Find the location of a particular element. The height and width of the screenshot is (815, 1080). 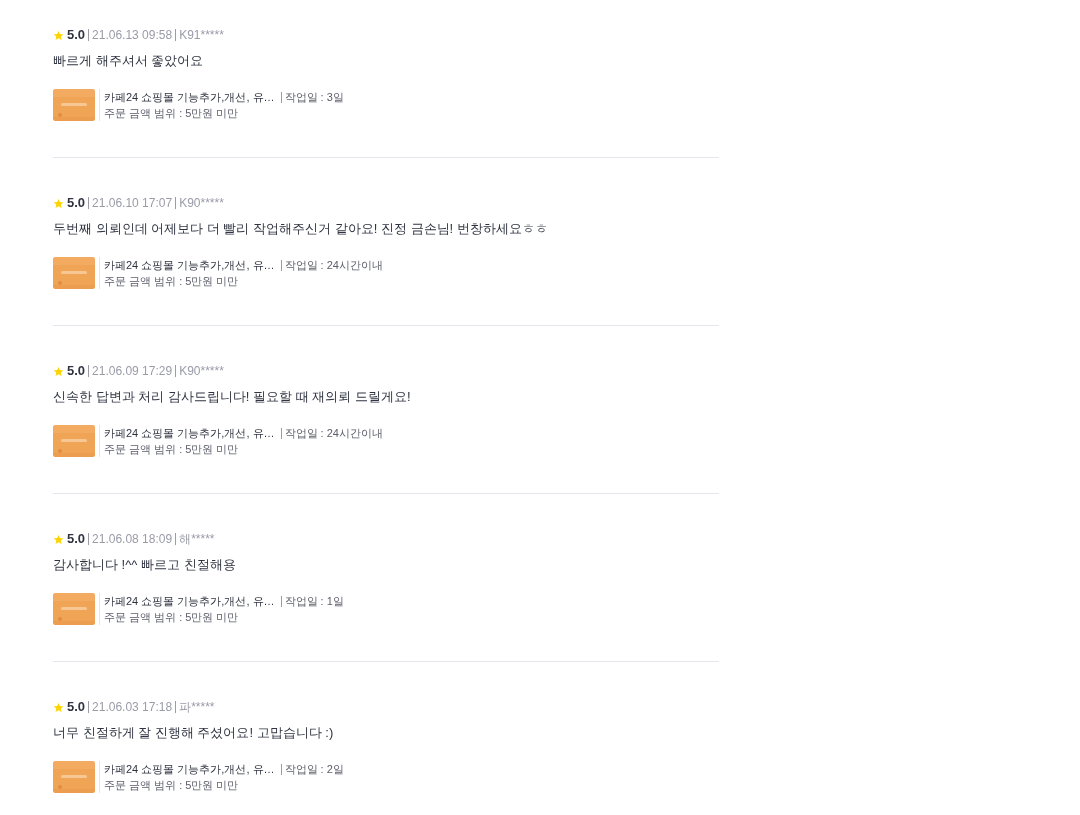

review-date: 21.06.08 18:09 is located at coordinates (130, 539).